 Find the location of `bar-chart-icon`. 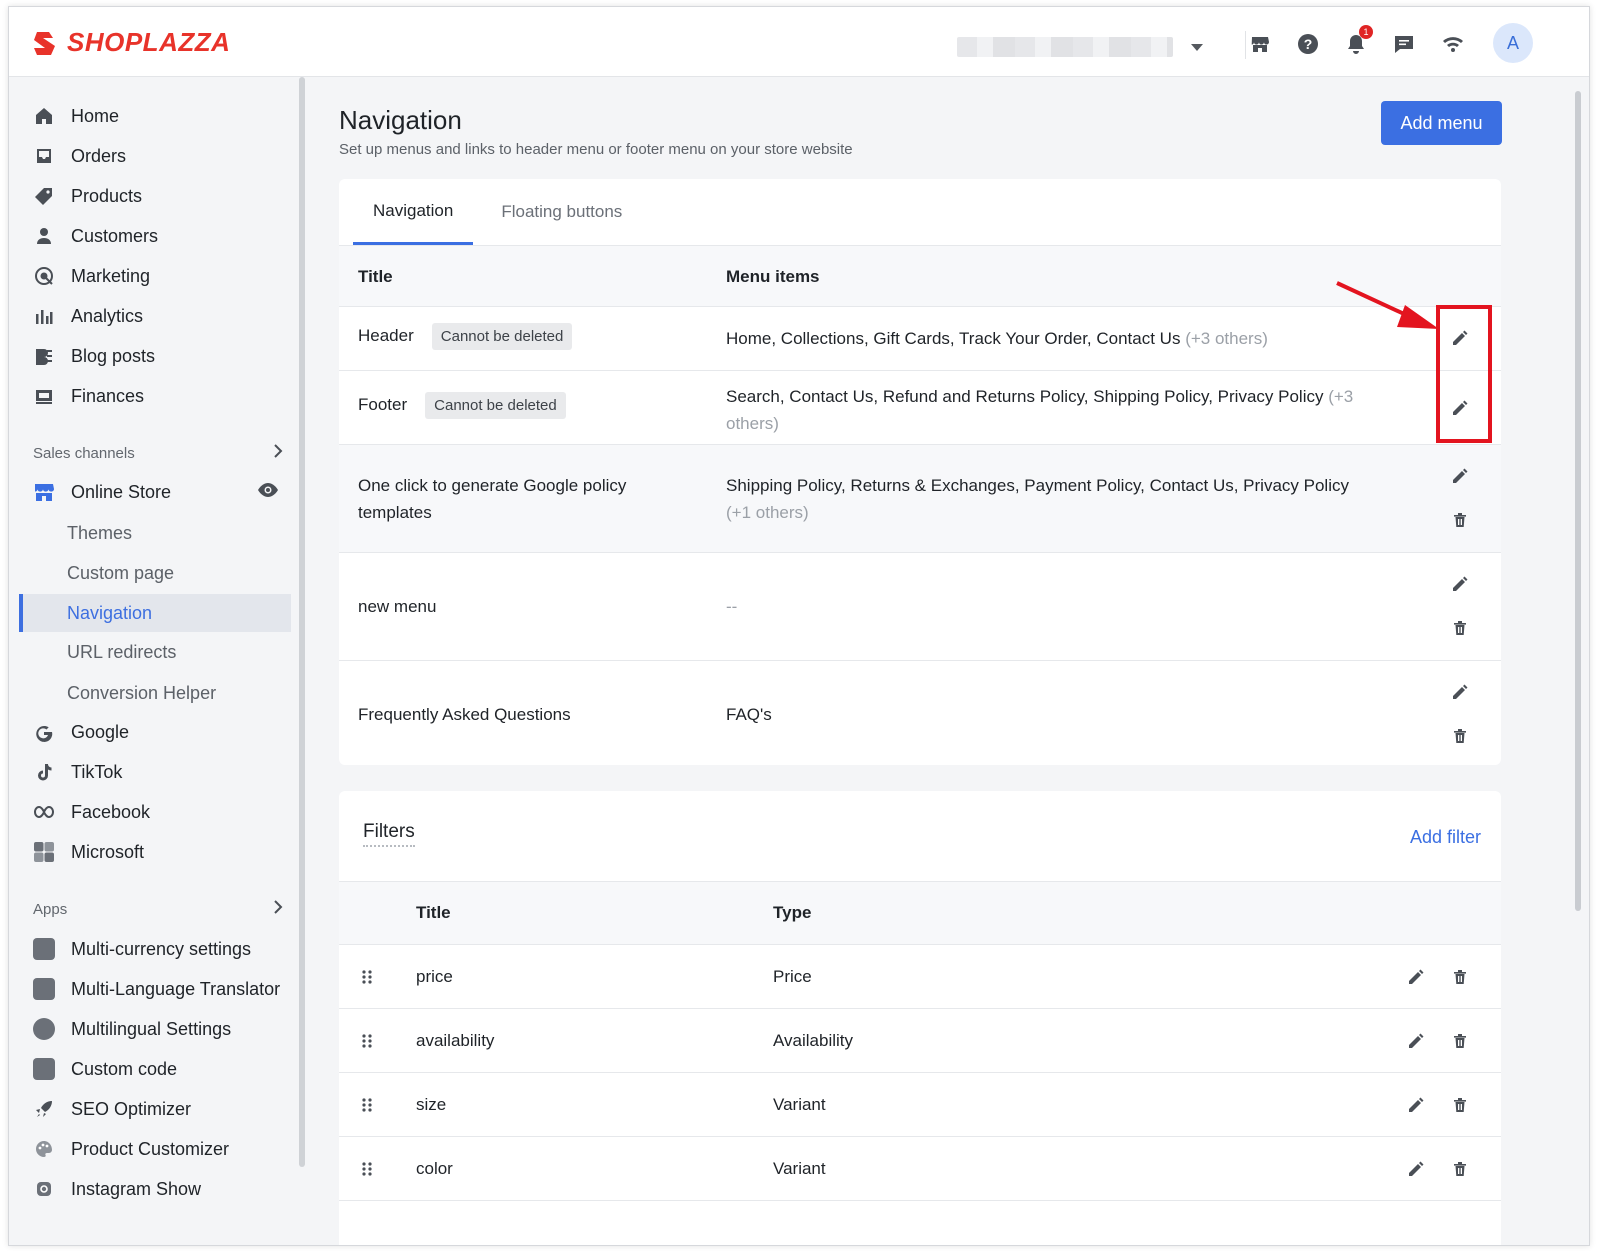

bar-chart-icon is located at coordinates (44, 316).